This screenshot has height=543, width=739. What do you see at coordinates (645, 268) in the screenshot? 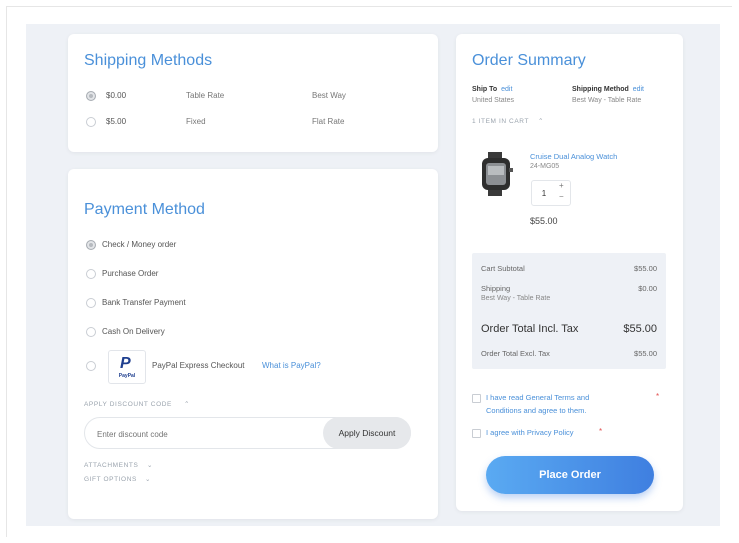
I see `cart-subtotal-value: $55.00` at bounding box center [645, 268].